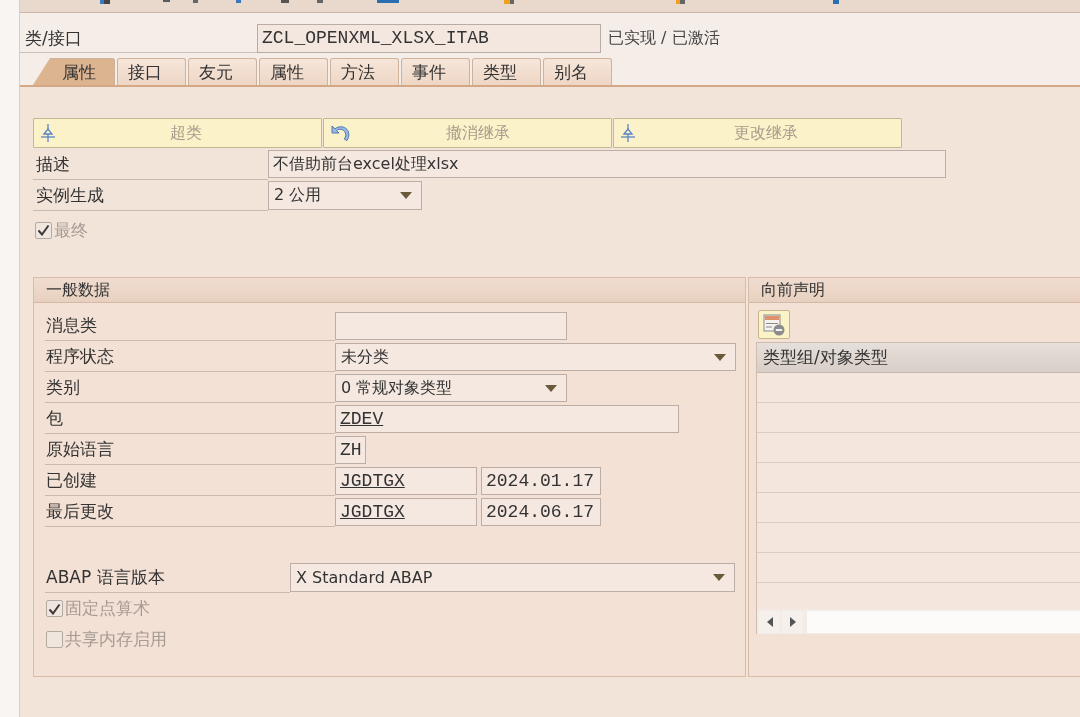  I want to click on checkbox-label: 最终, so click(71, 230).